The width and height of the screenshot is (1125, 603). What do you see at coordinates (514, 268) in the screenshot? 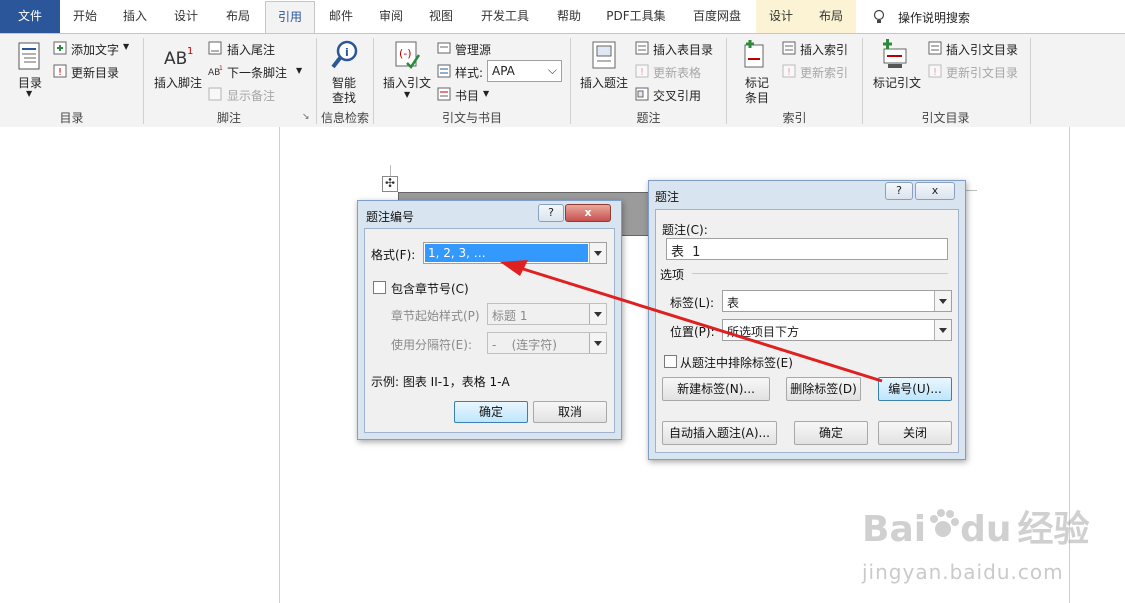
I see `arrow-head-icon` at bounding box center [514, 268].